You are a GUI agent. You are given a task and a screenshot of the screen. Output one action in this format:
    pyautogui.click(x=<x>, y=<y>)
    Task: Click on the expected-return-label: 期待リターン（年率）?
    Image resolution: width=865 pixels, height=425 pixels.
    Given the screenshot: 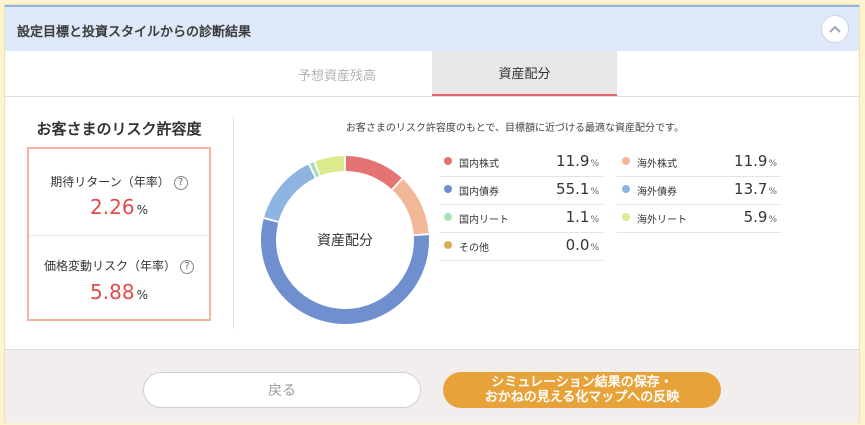 What is the action you would take?
    pyautogui.click(x=119, y=181)
    